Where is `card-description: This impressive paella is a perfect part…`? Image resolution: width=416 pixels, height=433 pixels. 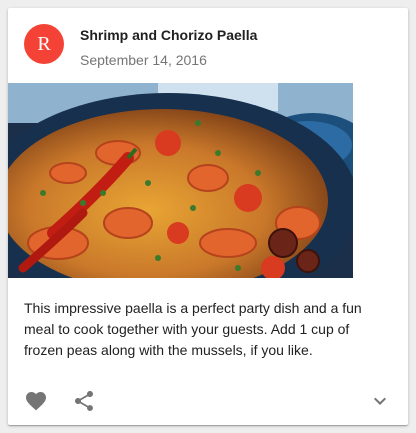
card-description: This impressive paella is a perfect part… is located at coordinates (193, 329).